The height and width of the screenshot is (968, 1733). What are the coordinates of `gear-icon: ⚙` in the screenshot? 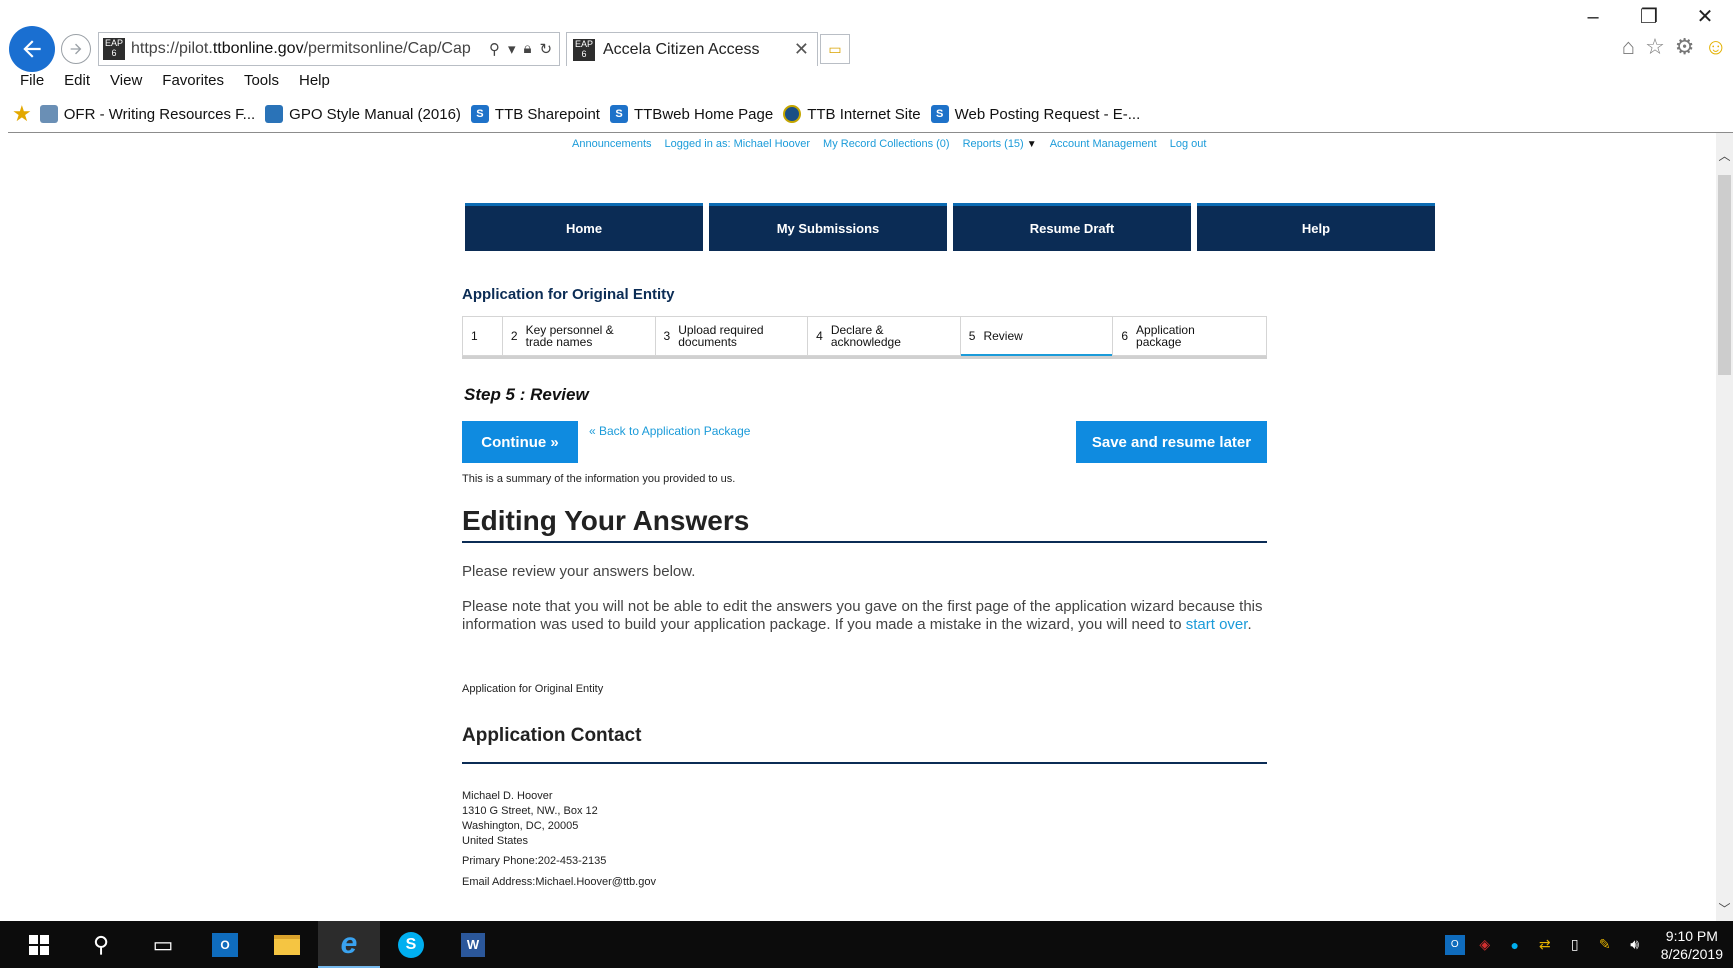 It's located at (1685, 47).